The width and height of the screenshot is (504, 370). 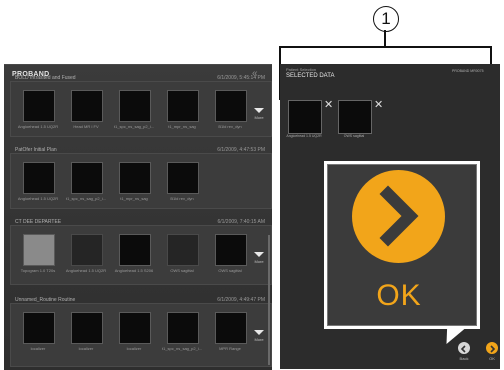 I want to click on study-time: 6/1/2009, 4:47:53 PM, so click(x=241, y=150).